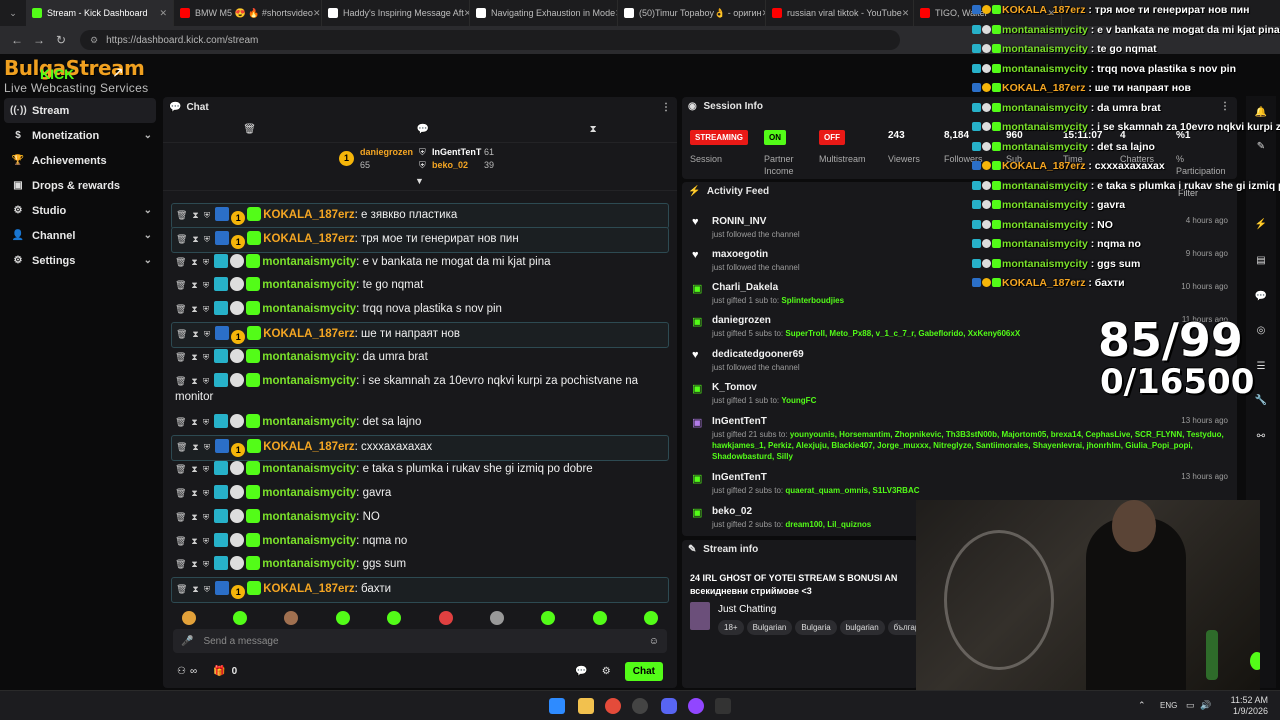  Describe the element at coordinates (420, 285) in the screenshot. I see `chat-message: 🗑⧗⛨ montanaismycity: te go nqmat` at that location.